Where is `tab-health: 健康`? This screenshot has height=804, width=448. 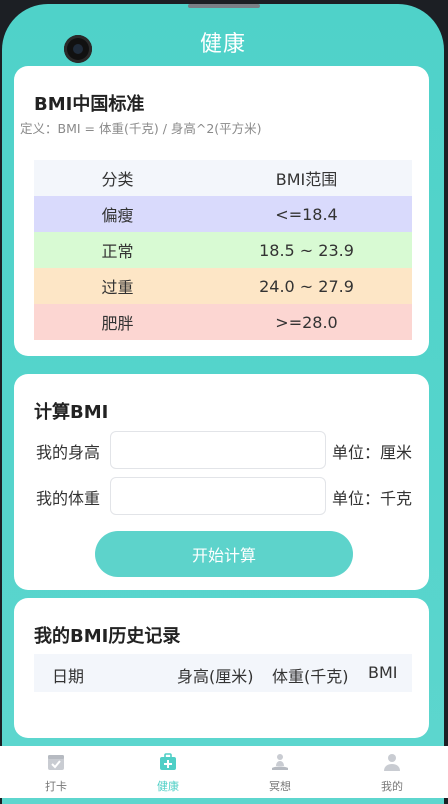 tab-health: 健康 is located at coordinates (168, 772).